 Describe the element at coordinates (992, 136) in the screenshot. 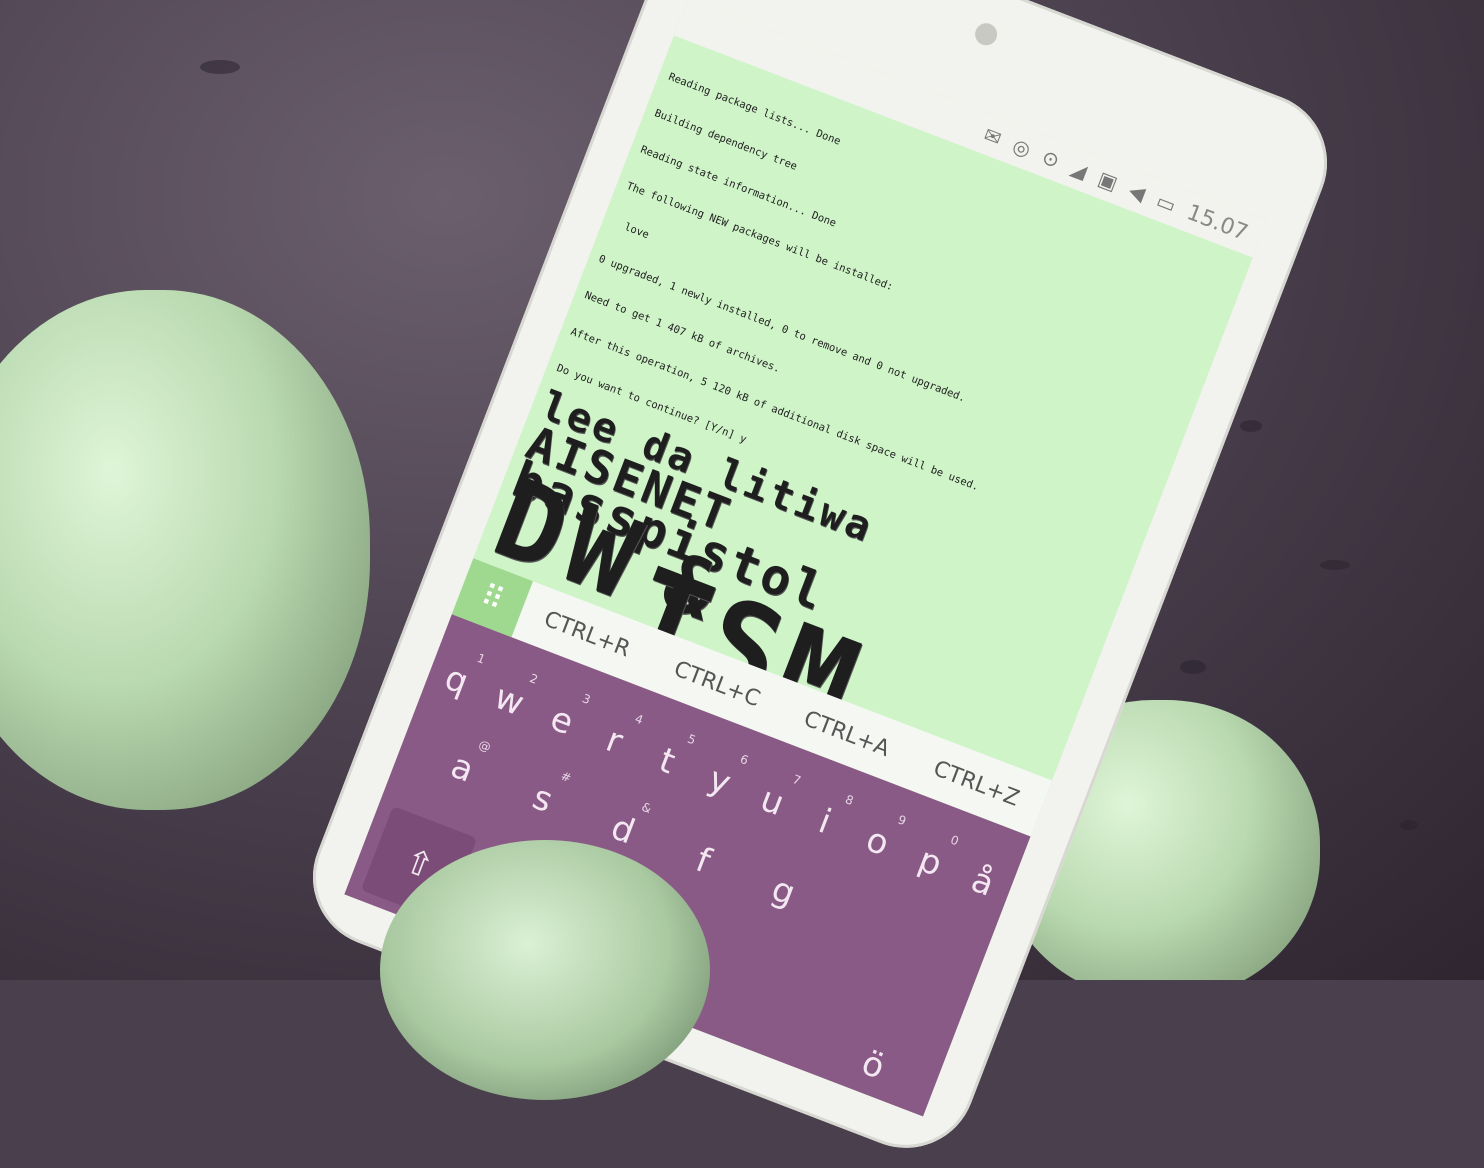

I see `mail-icon: ✉` at that location.